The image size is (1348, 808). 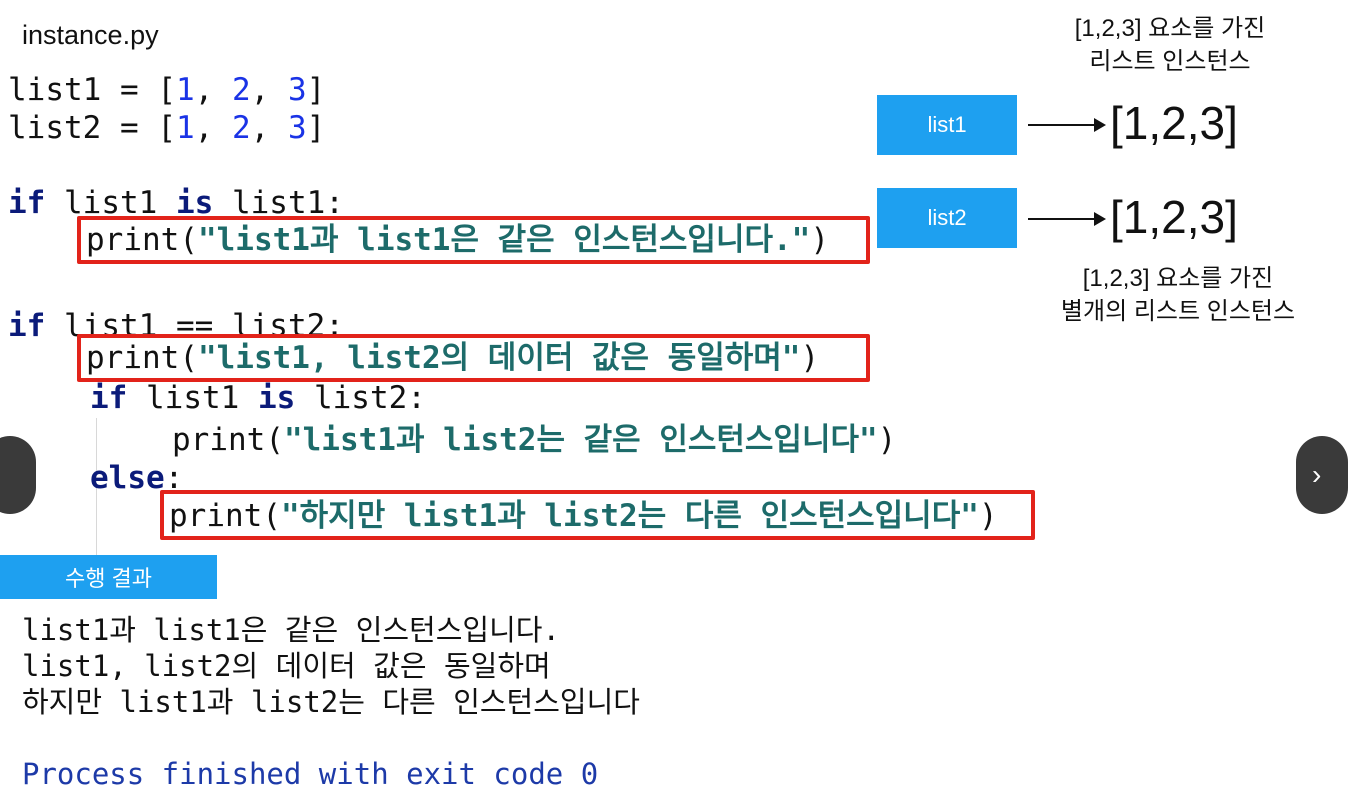 What do you see at coordinates (331, 702) in the screenshot?
I see `output-line-3: 하지만 list1과 list2는 다른 인스턴스입니다` at bounding box center [331, 702].